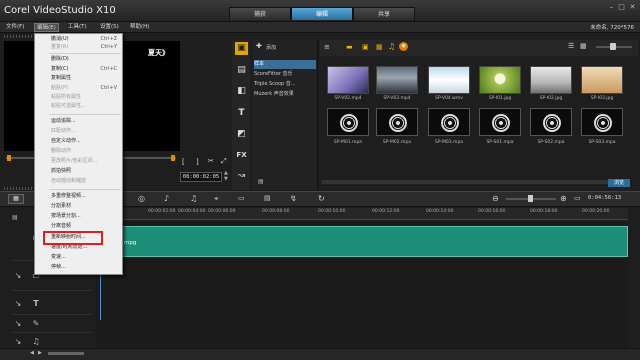 This screenshot has width=640, height=360. What do you see at coordinates (86, 39) in the screenshot?
I see `menu-undo: 撤消(U) Ctrl+Z` at bounding box center [86, 39].